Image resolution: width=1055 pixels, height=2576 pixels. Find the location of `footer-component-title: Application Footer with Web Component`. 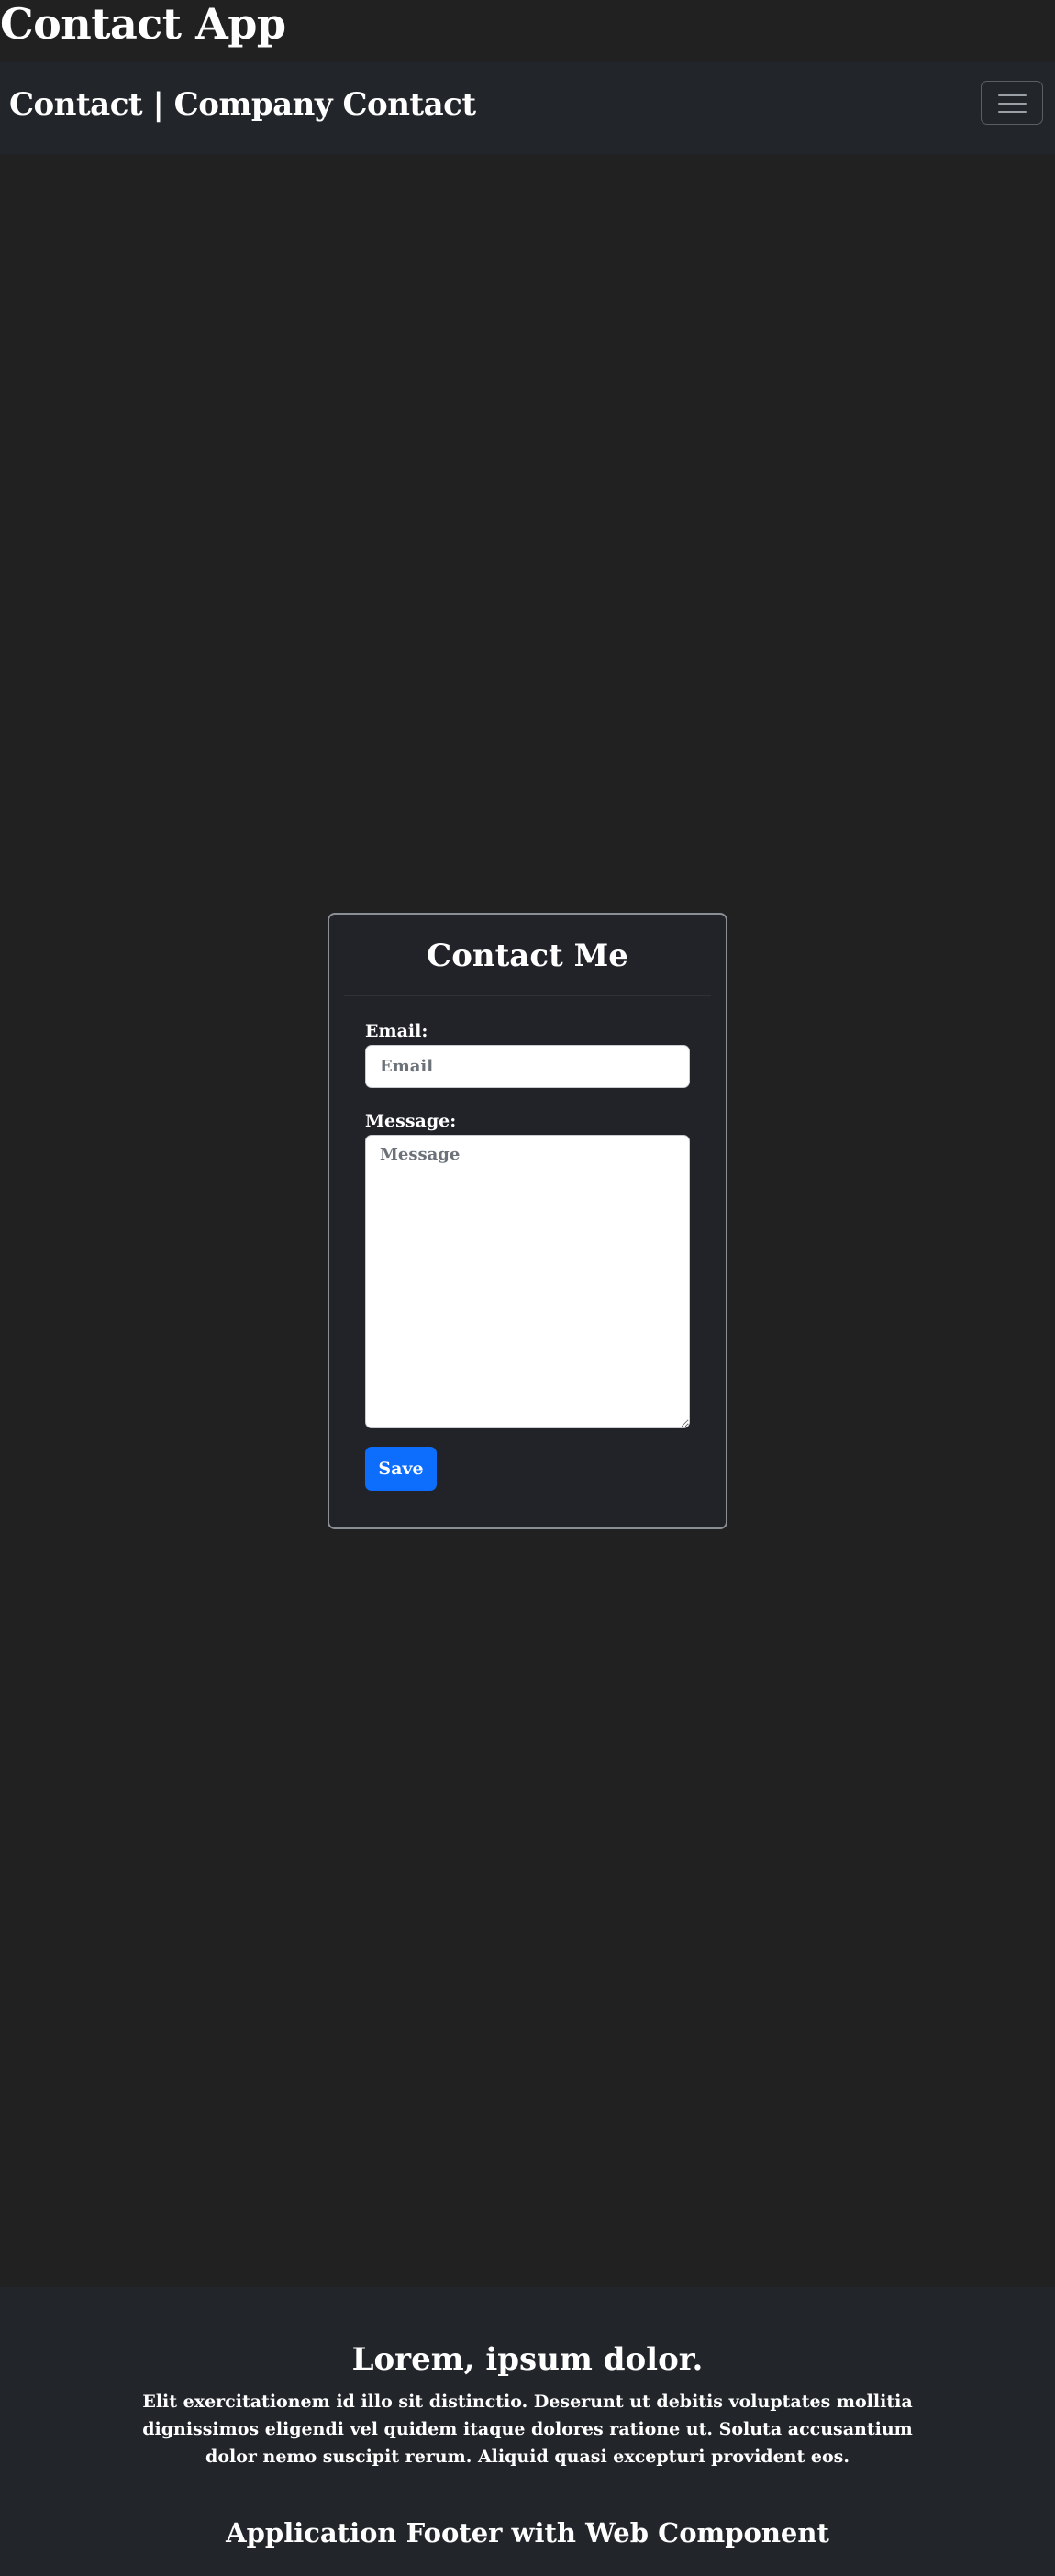

footer-component-title: Application Footer with Web Component is located at coordinates (527, 2532).